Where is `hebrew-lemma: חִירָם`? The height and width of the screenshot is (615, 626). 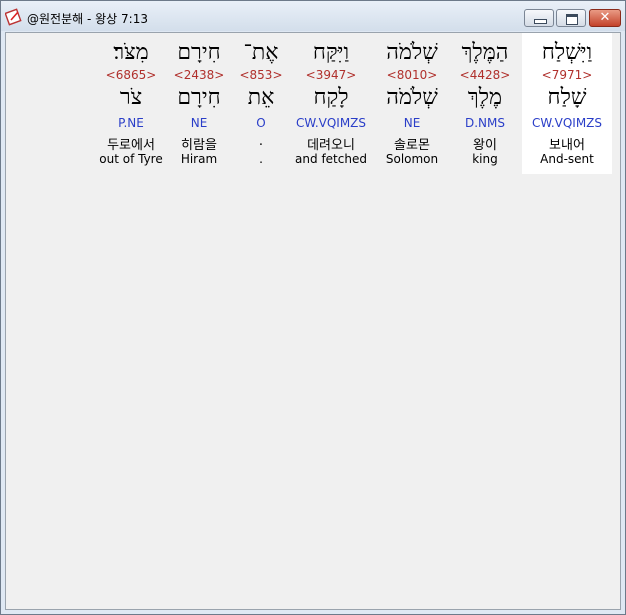 hebrew-lemma: חִירָם is located at coordinates (199, 97).